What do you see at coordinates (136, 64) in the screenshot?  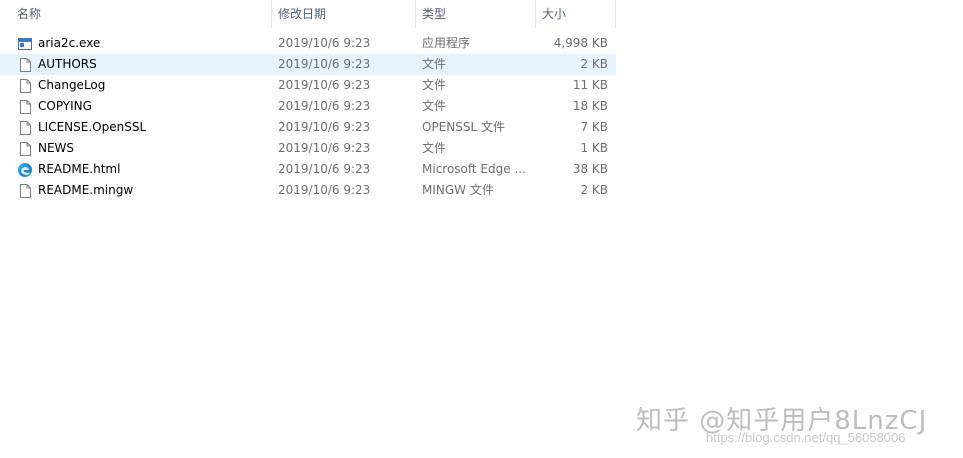 I see `file-name-cell: AUTHORS` at bounding box center [136, 64].